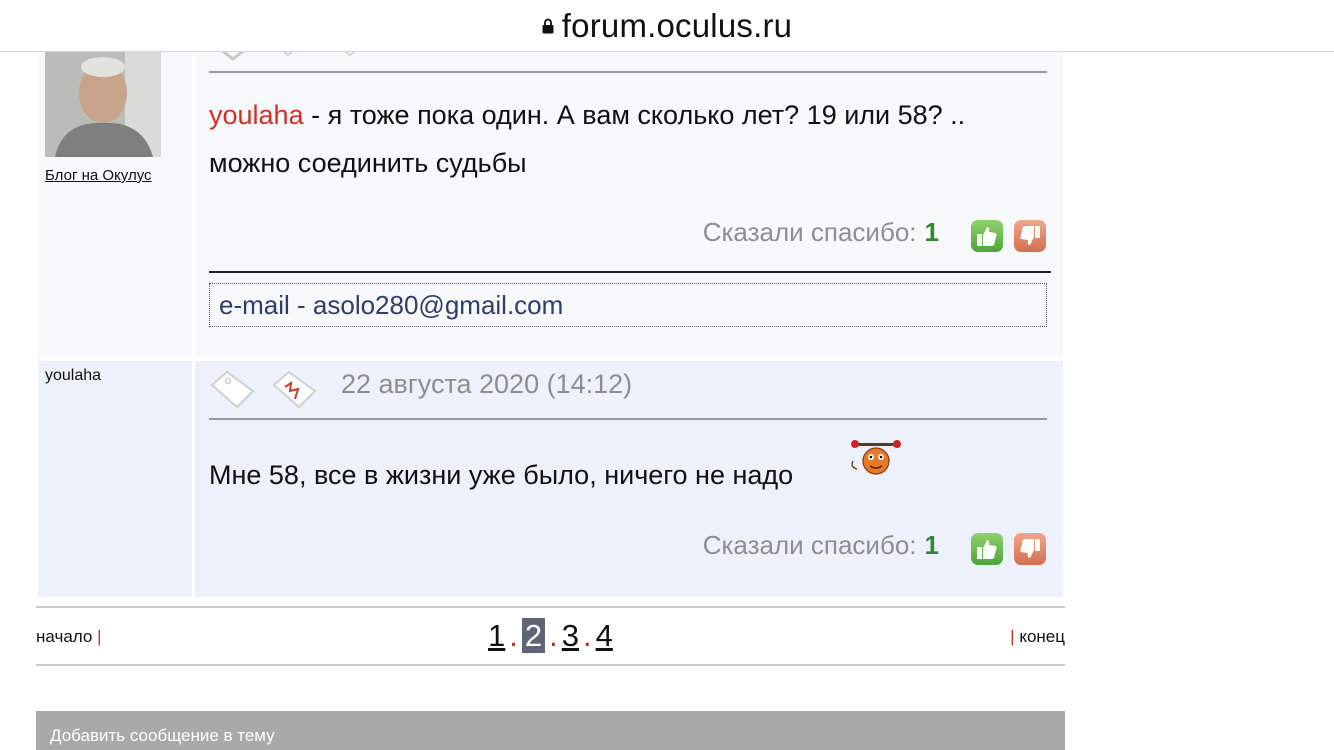 The image size is (1334, 750). Describe the element at coordinates (550, 730) in the screenshot. I see `add-message-button: Добавить сообщение в тему` at that location.